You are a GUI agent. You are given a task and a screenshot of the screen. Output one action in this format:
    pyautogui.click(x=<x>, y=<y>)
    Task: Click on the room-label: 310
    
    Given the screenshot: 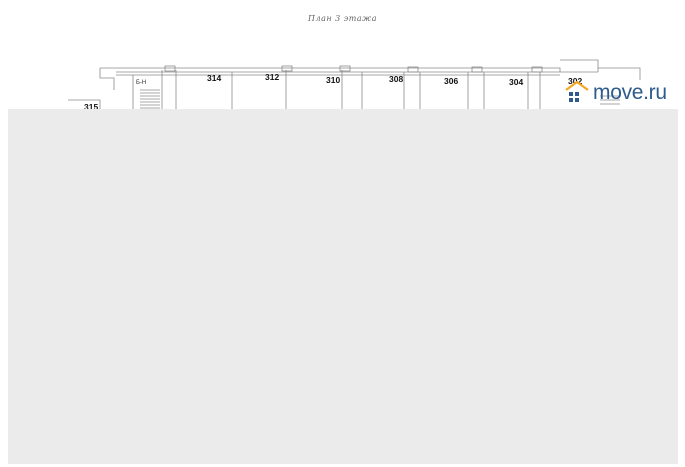 What is the action you would take?
    pyautogui.click(x=333, y=80)
    